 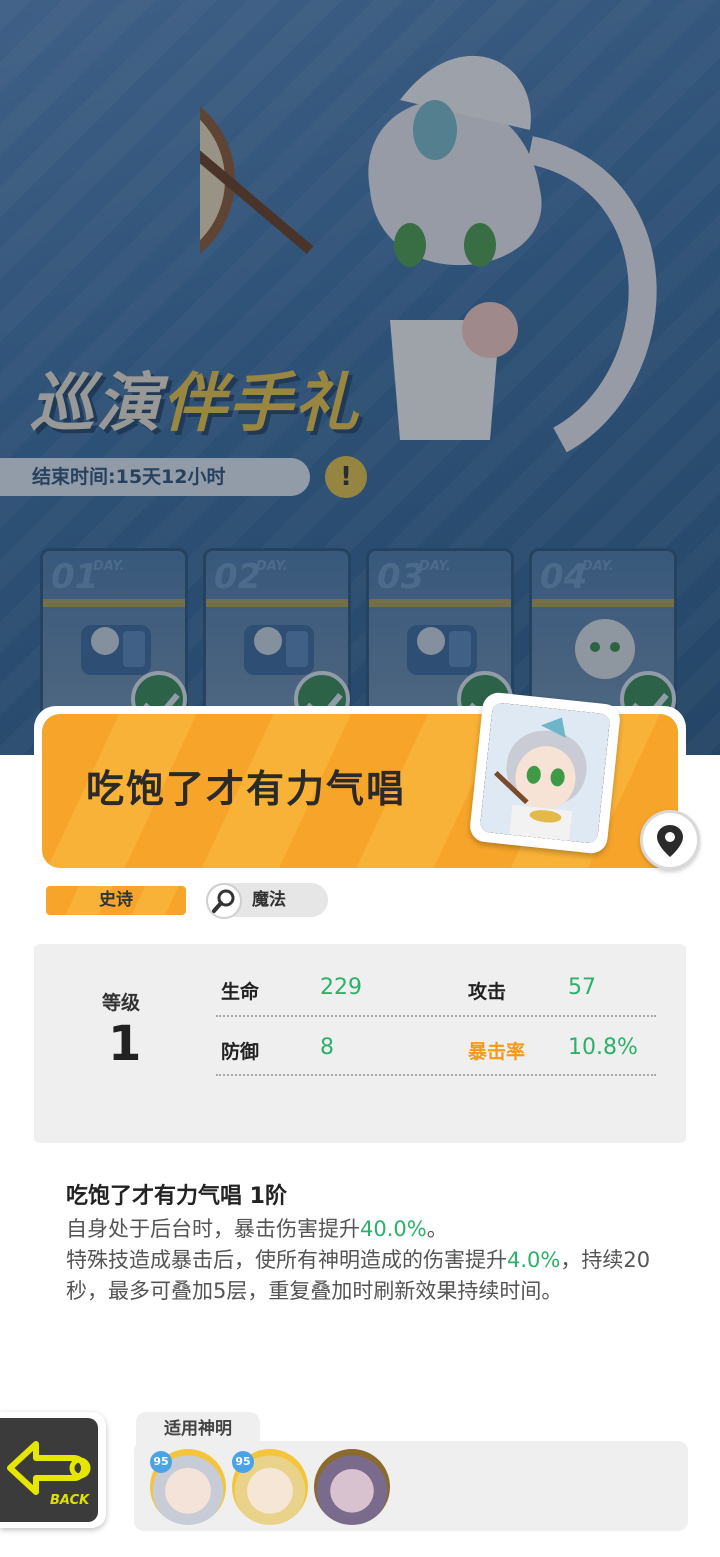 I want to click on deity-avatar-2: 95, so click(x=270, y=1487).